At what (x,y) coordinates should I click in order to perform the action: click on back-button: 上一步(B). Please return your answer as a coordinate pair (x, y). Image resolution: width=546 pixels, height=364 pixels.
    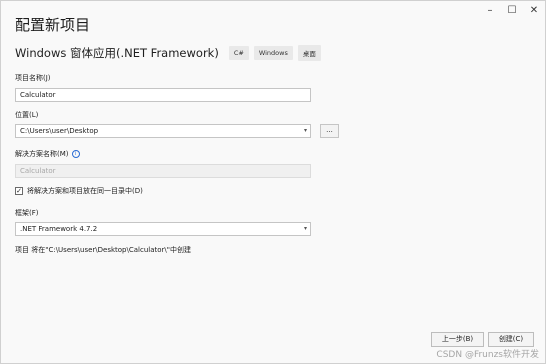
    Looking at the image, I should click on (457, 339).